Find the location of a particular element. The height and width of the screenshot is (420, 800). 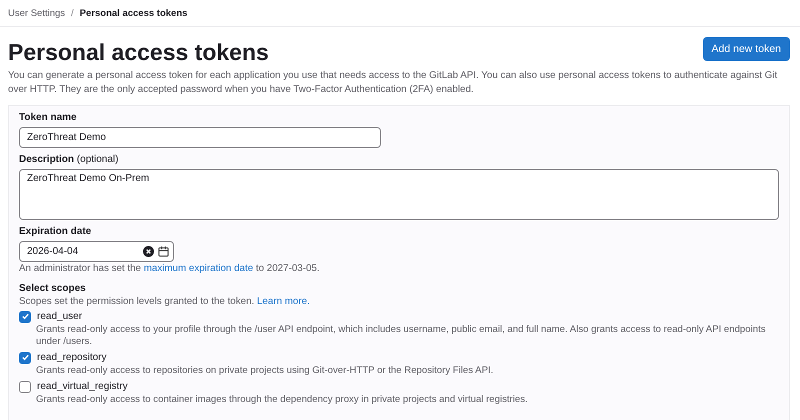

page-title: Personal access tokens is located at coordinates (138, 52).